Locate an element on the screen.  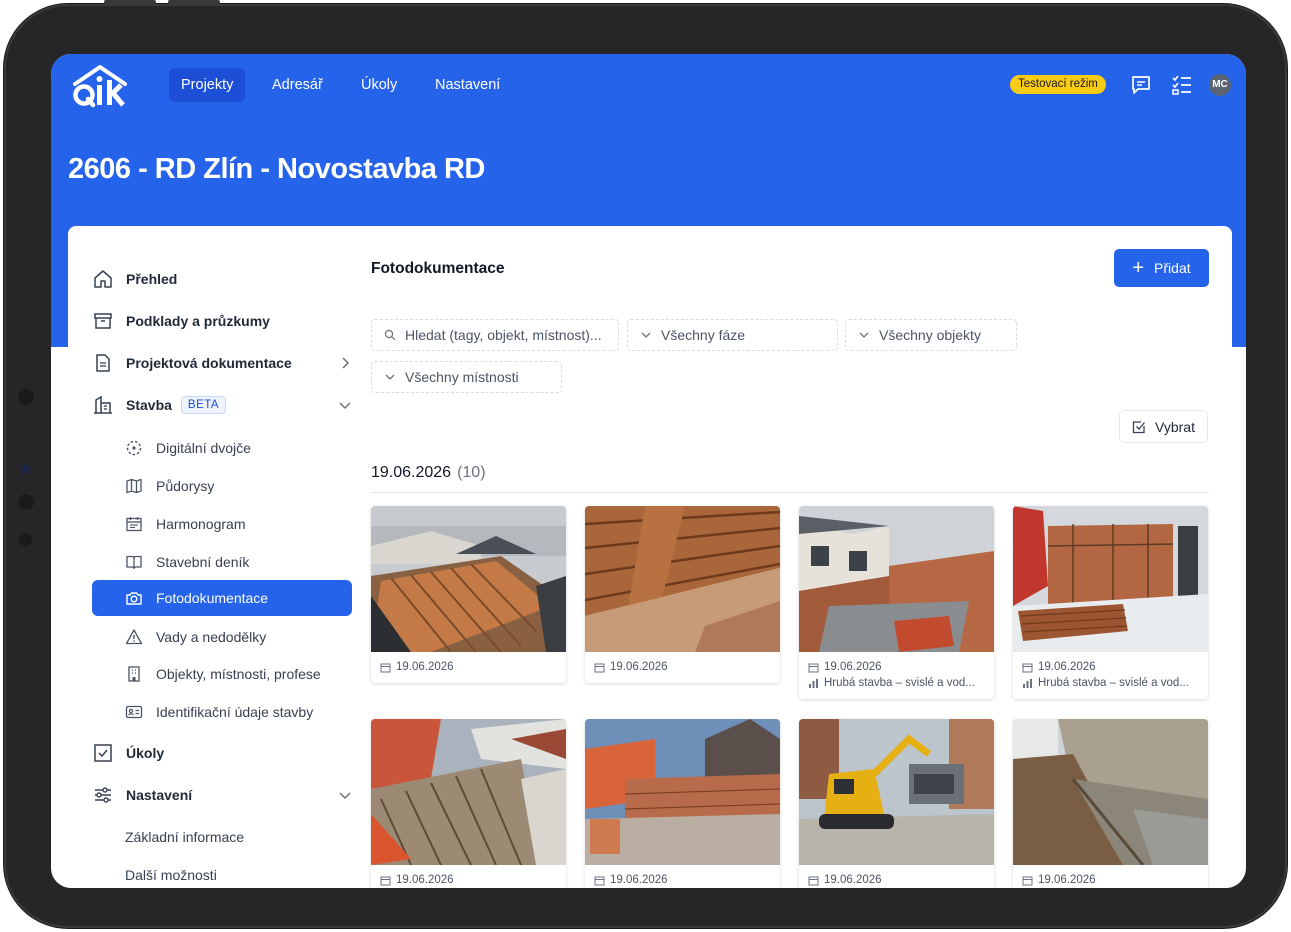
sidebar-item-podklady: Podklady a průzkumy is located at coordinates (222, 321).